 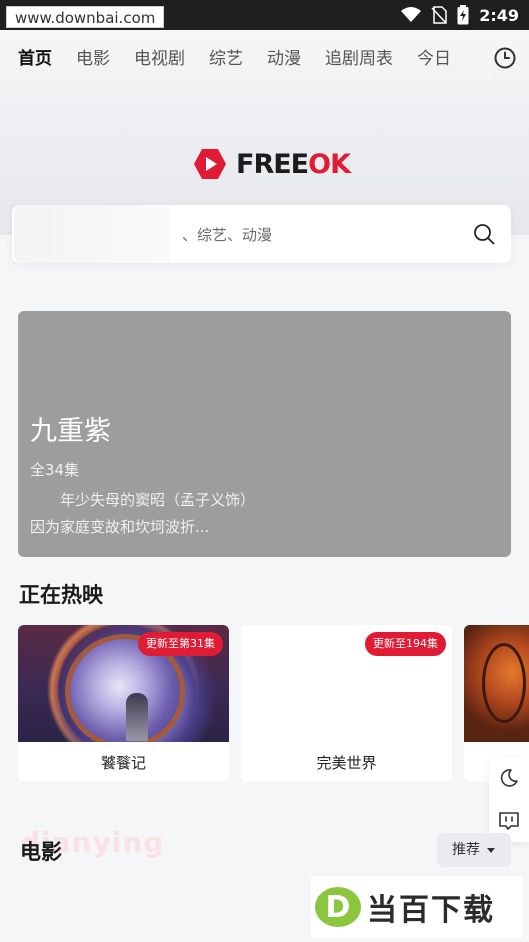 What do you see at coordinates (484, 234) in the screenshot?
I see `search-icon` at bounding box center [484, 234].